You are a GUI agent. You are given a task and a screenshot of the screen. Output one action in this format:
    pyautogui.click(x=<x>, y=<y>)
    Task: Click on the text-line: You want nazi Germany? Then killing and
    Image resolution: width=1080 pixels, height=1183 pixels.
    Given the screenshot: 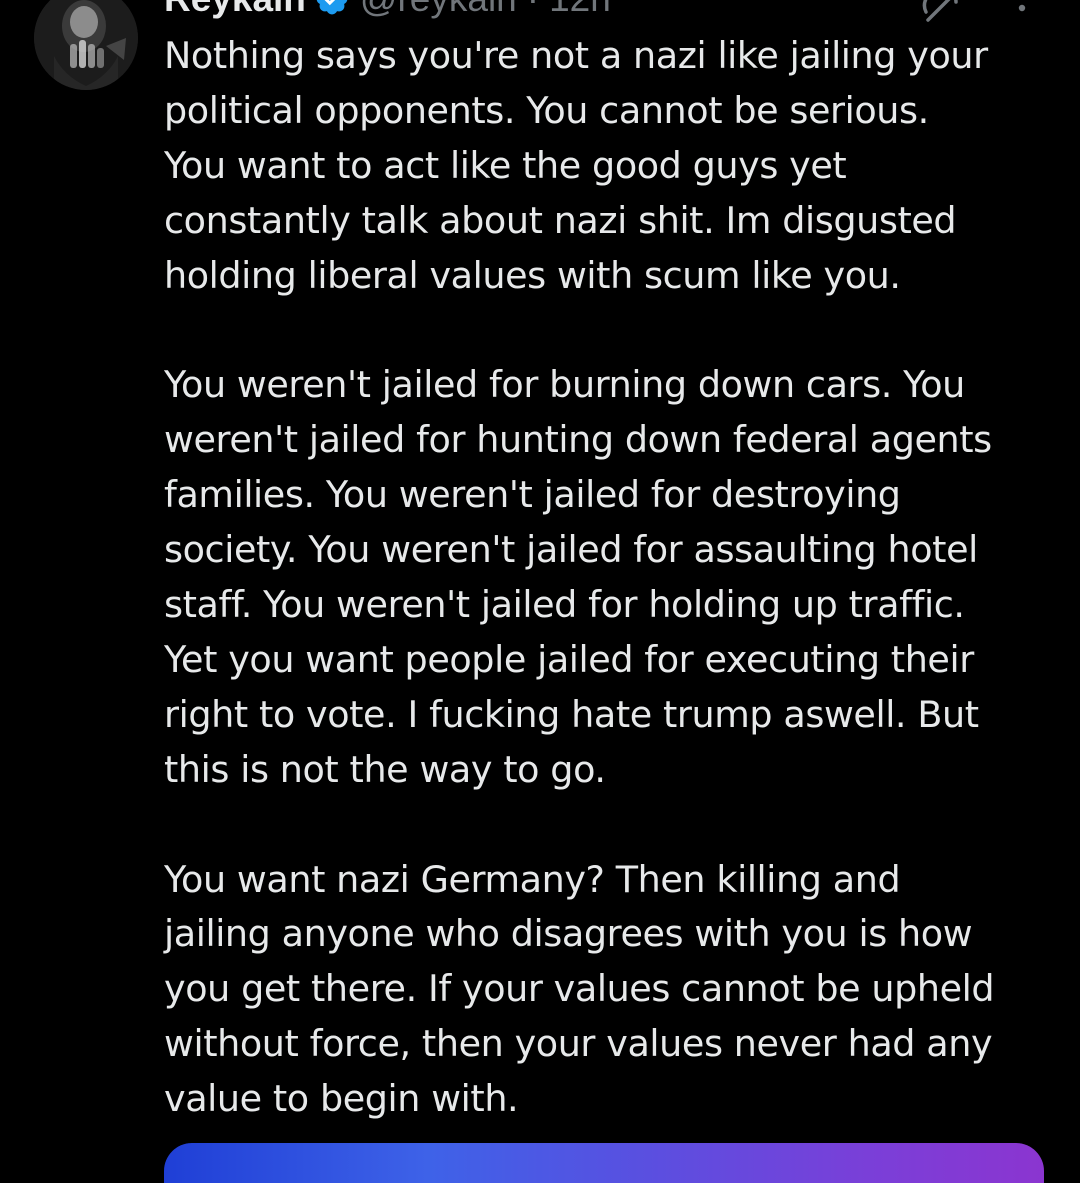 What is the action you would take?
    pyautogui.click(x=532, y=879)
    